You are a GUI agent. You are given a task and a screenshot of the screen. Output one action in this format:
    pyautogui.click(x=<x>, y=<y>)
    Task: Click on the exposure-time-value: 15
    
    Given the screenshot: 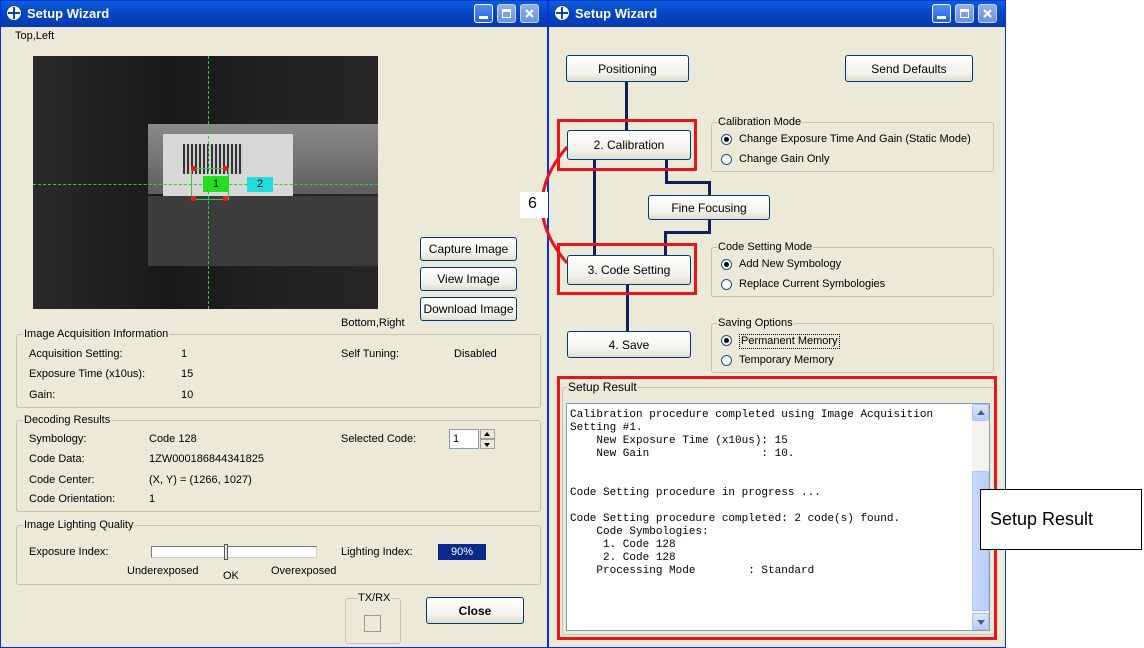 What is the action you would take?
    pyautogui.click(x=187, y=374)
    